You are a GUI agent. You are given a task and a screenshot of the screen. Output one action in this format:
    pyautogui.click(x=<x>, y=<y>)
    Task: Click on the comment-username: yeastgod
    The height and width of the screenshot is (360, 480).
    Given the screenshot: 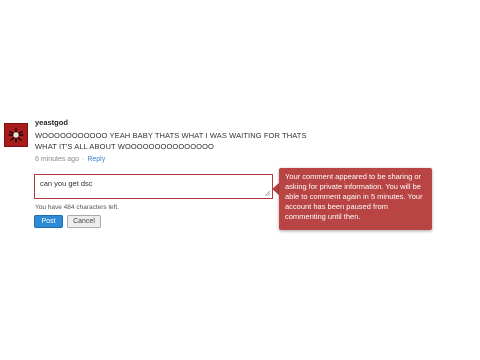 What is the action you would take?
    pyautogui.click(x=51, y=122)
    